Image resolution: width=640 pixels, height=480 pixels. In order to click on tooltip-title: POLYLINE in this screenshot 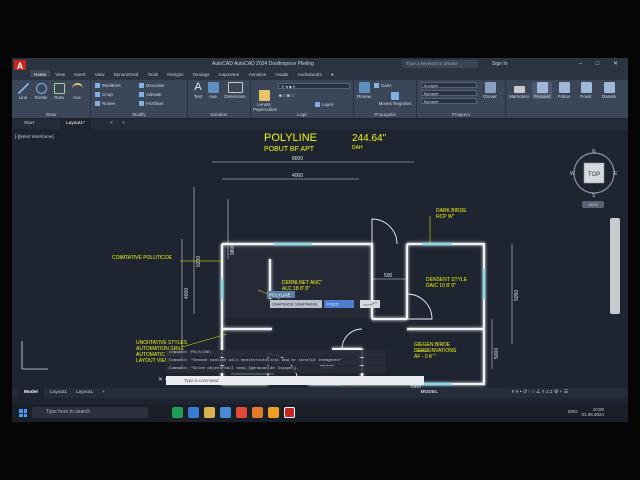, I will do `click(280, 295)`.